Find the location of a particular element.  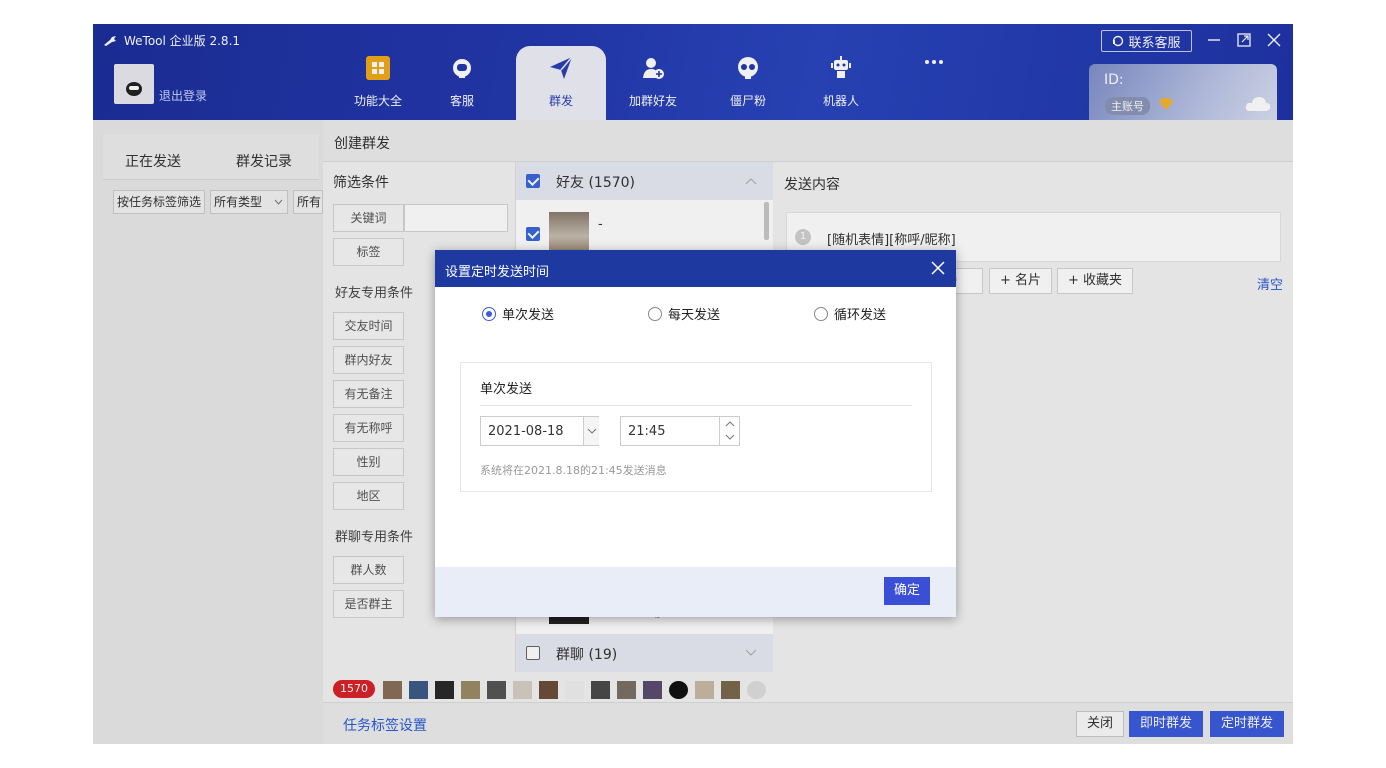

date-value: 2021-08-18 is located at coordinates (526, 431).